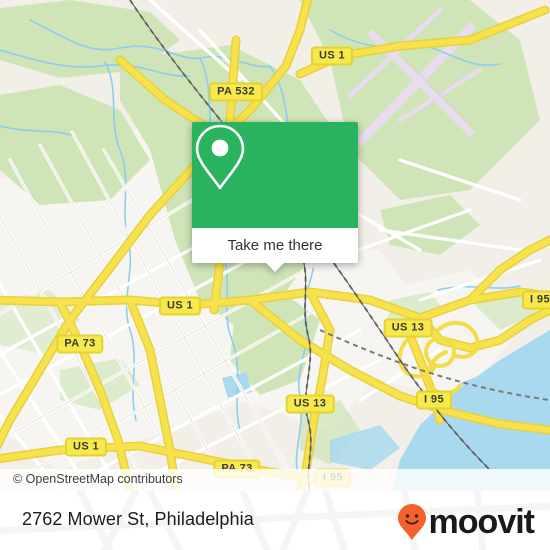  I want to click on location-popup: Take me there, so click(275, 197).